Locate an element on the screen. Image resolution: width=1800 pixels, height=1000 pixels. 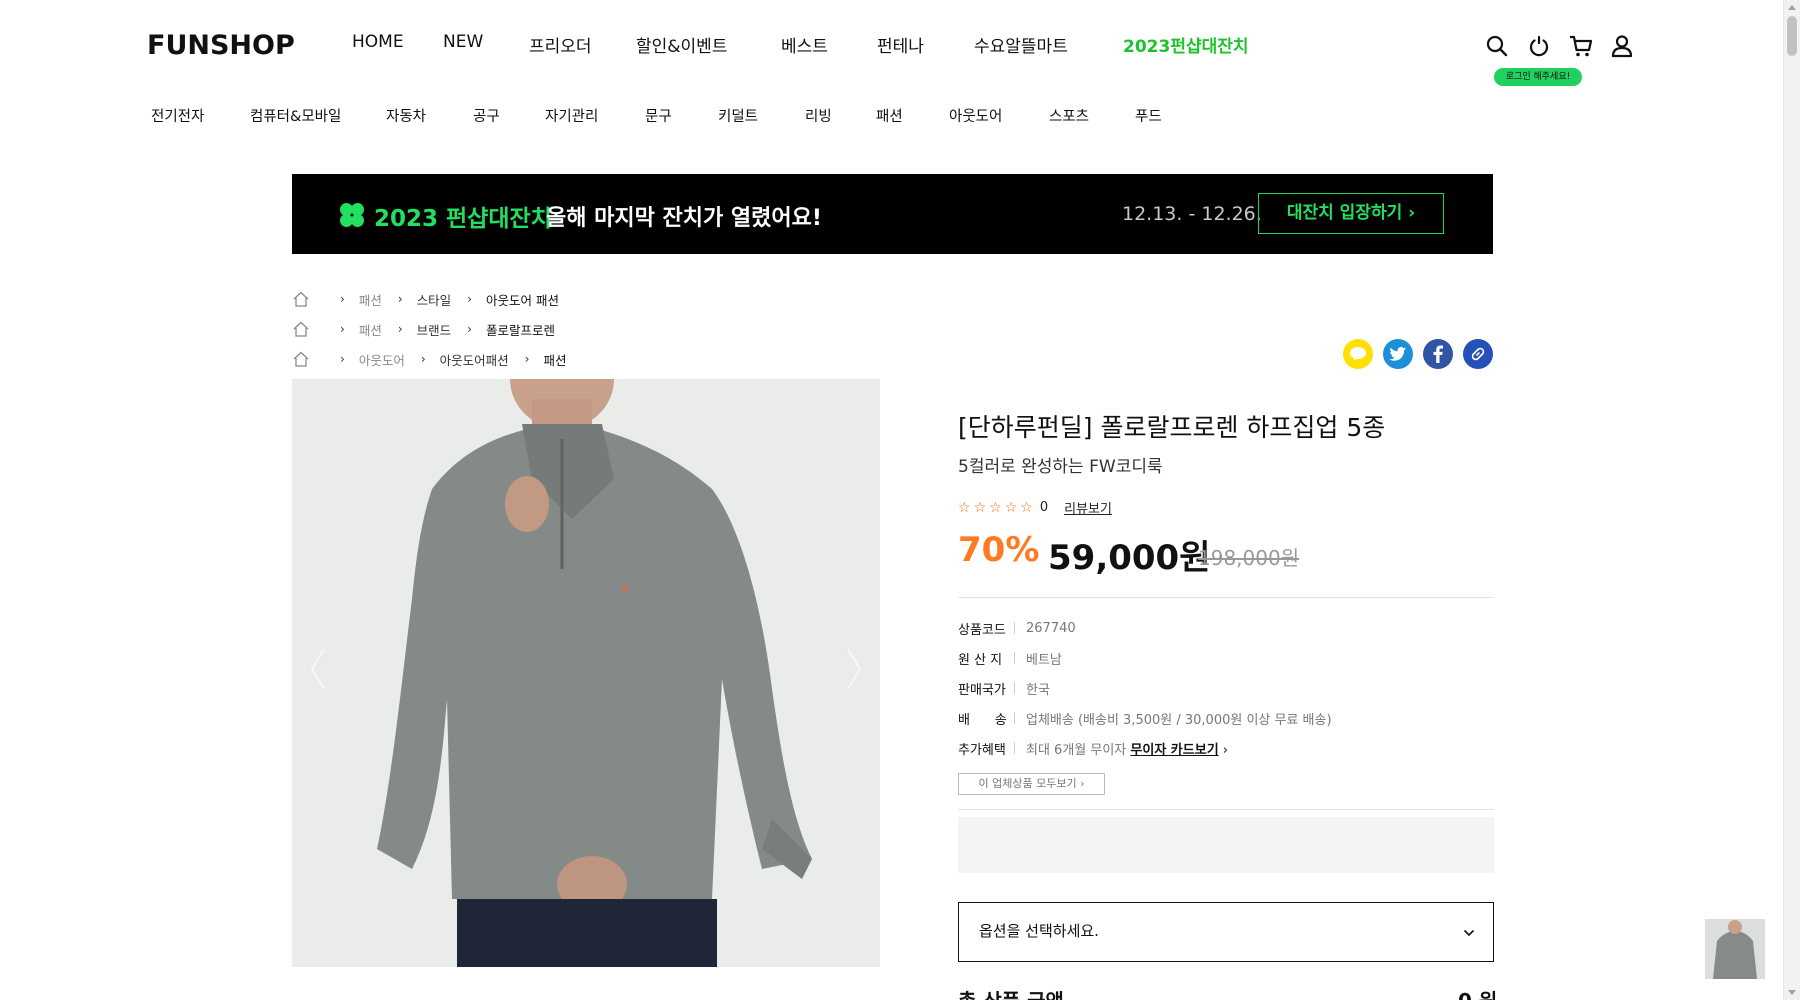
category-food: 푸드 is located at coordinates (1148, 115).